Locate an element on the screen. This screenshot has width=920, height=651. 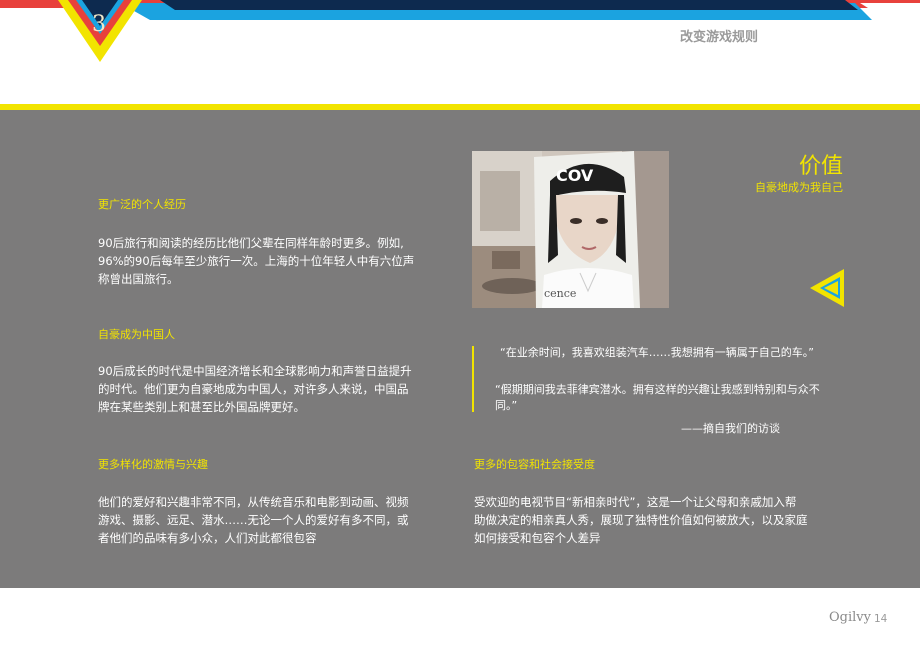
quote-2: “假期期间我去菲律宾潜水。拥有这样的兴趣让我感到特别和与众不 同。” is located at coordinates (657, 397).